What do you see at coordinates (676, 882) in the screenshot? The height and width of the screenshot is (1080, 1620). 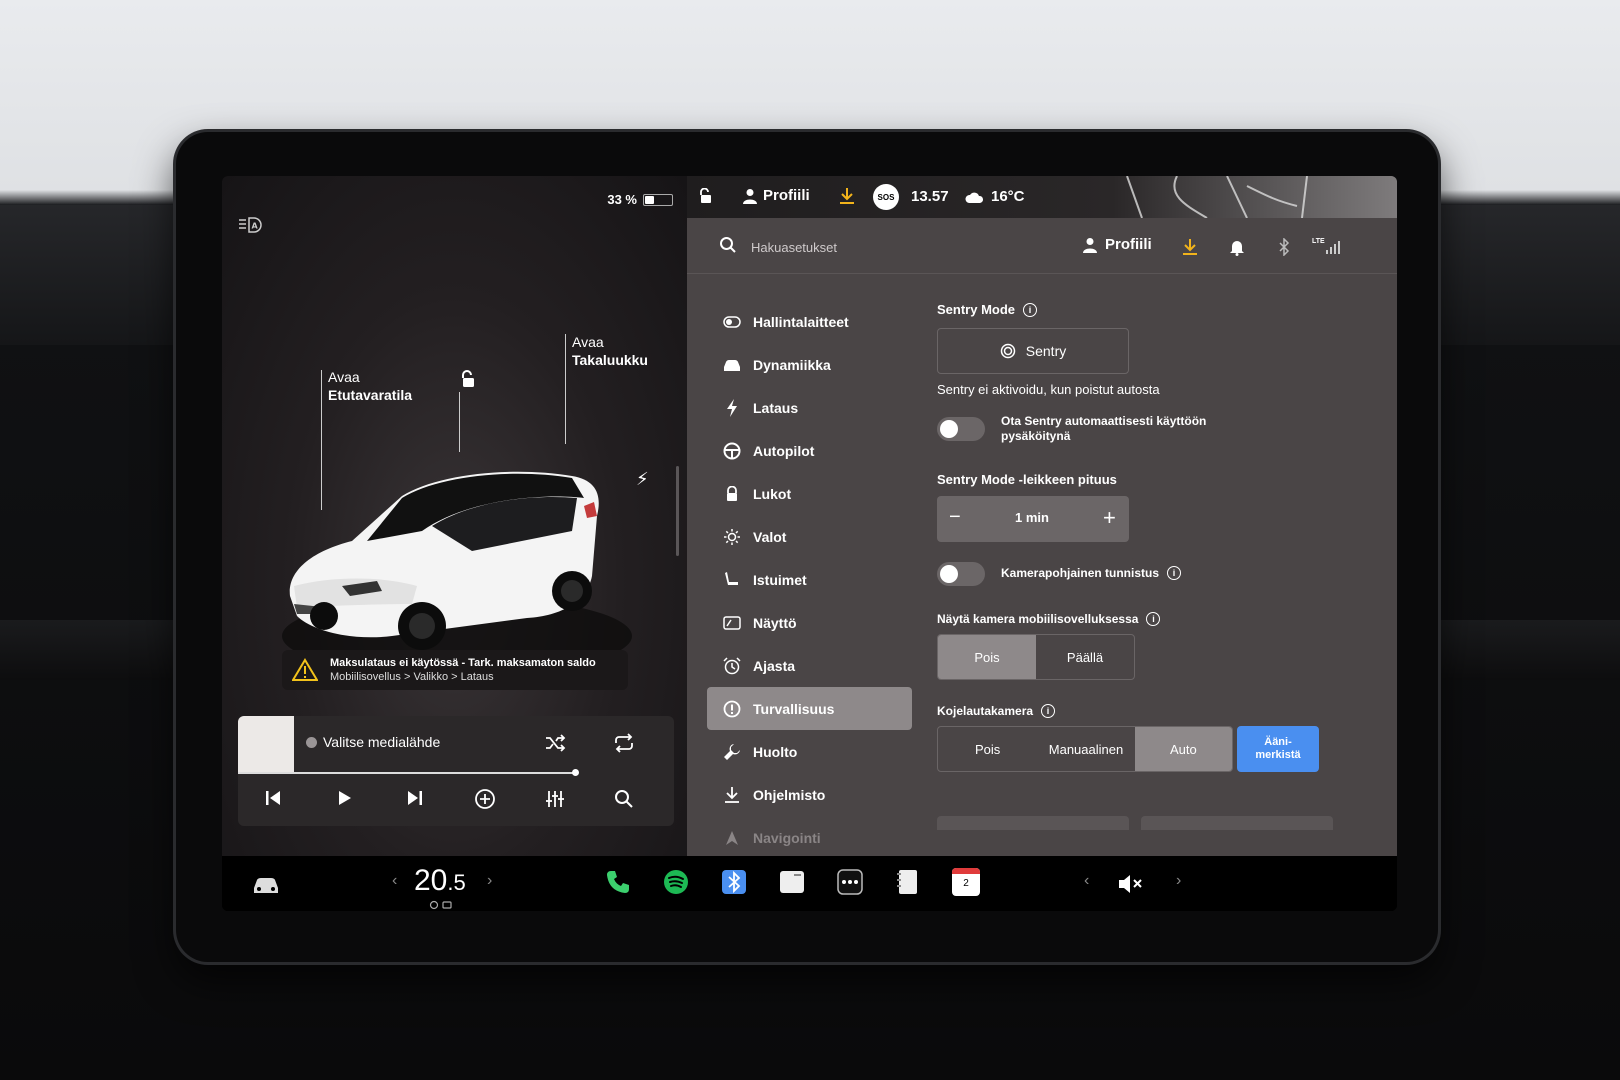 I see `spotify-icon` at bounding box center [676, 882].